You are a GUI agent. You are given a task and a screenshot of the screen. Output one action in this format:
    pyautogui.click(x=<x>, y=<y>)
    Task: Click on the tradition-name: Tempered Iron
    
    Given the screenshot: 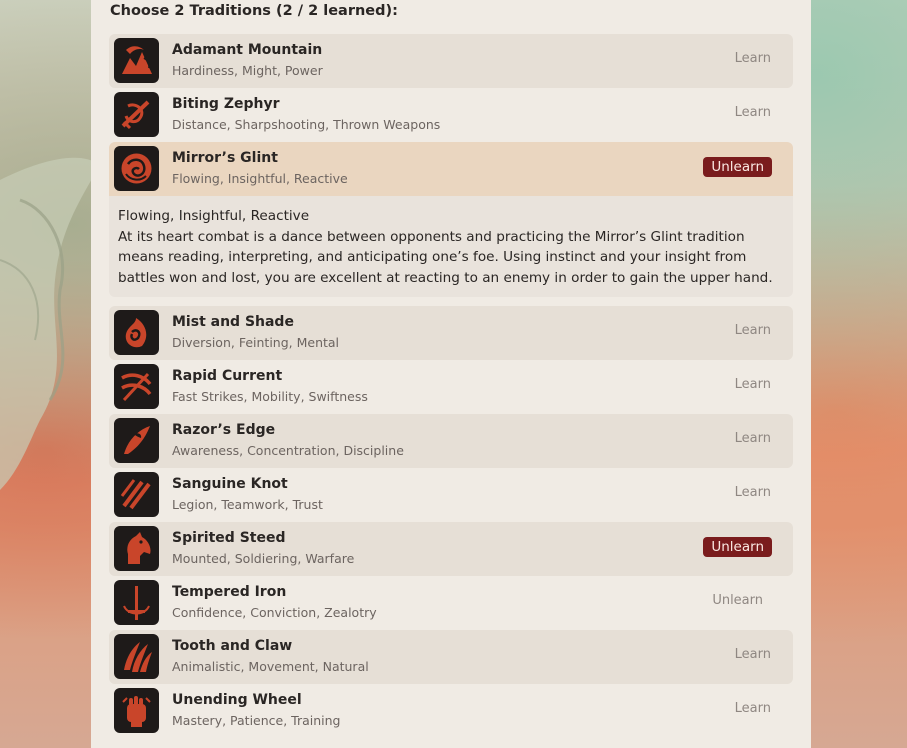 What is the action you would take?
    pyautogui.click(x=229, y=592)
    